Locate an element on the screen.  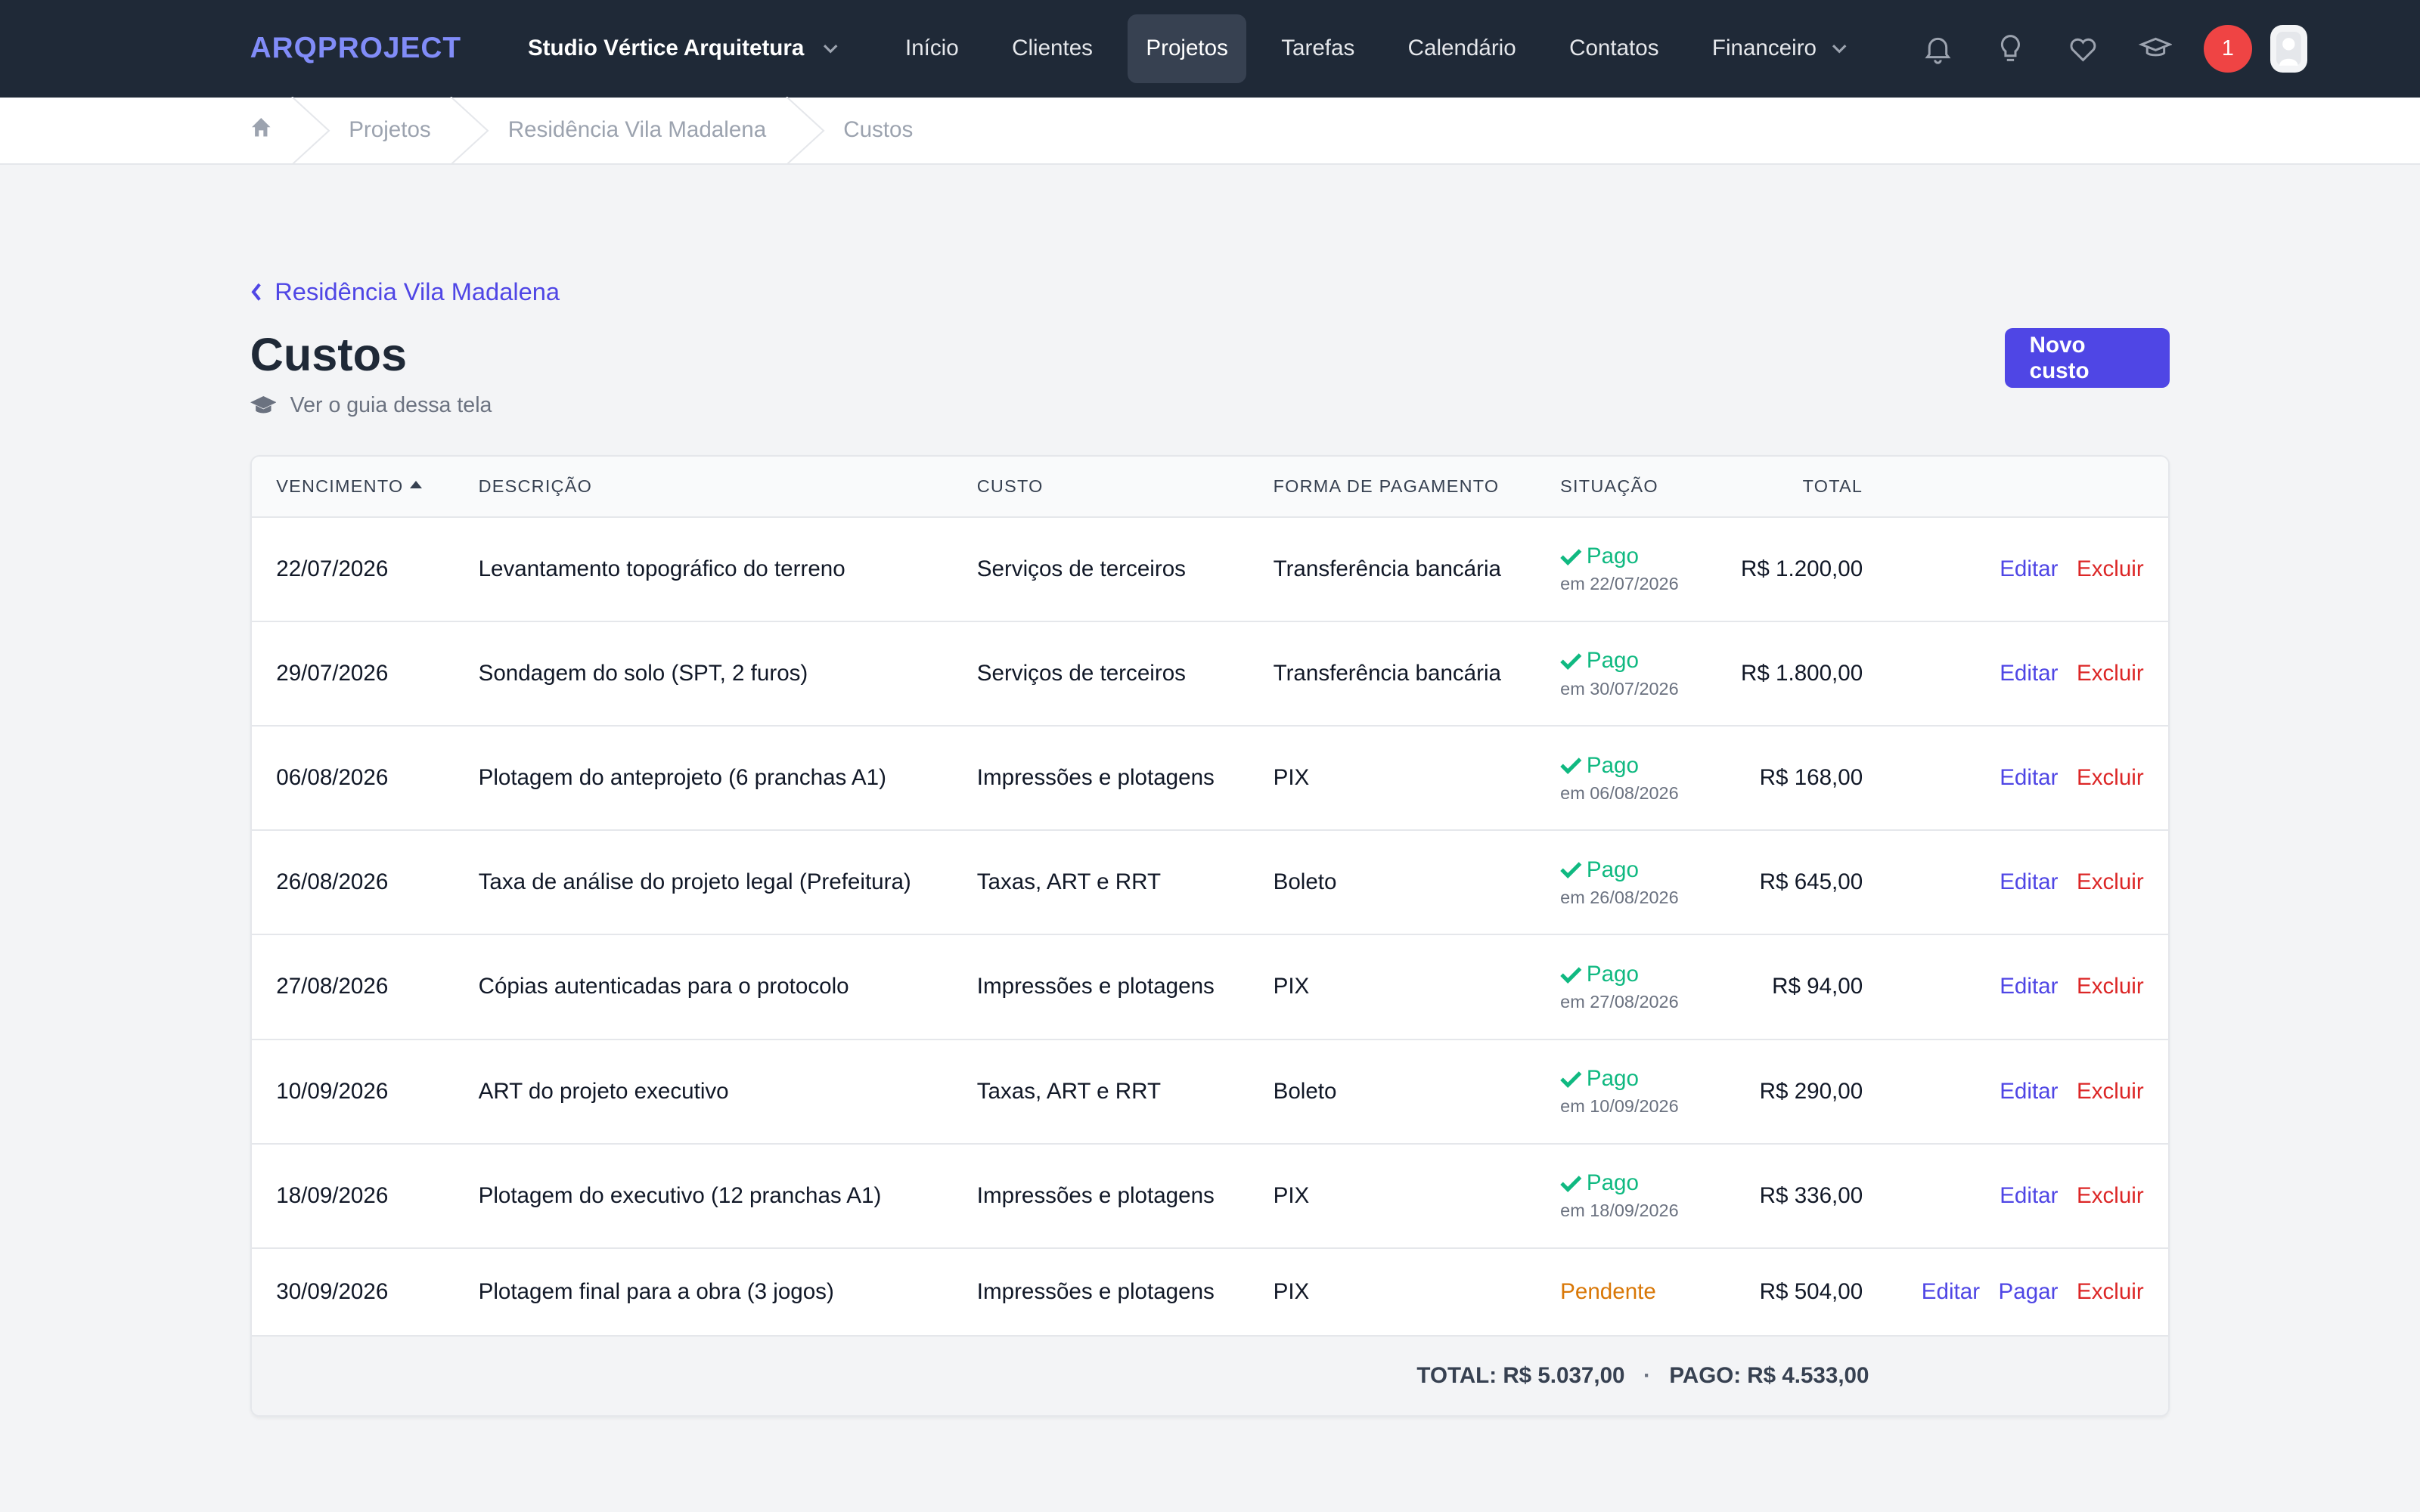
table-footer-totals: TOTAL: R$ 5.037,00 · PAGO: R$ 4.533,00 is located at coordinates (1210, 1376).